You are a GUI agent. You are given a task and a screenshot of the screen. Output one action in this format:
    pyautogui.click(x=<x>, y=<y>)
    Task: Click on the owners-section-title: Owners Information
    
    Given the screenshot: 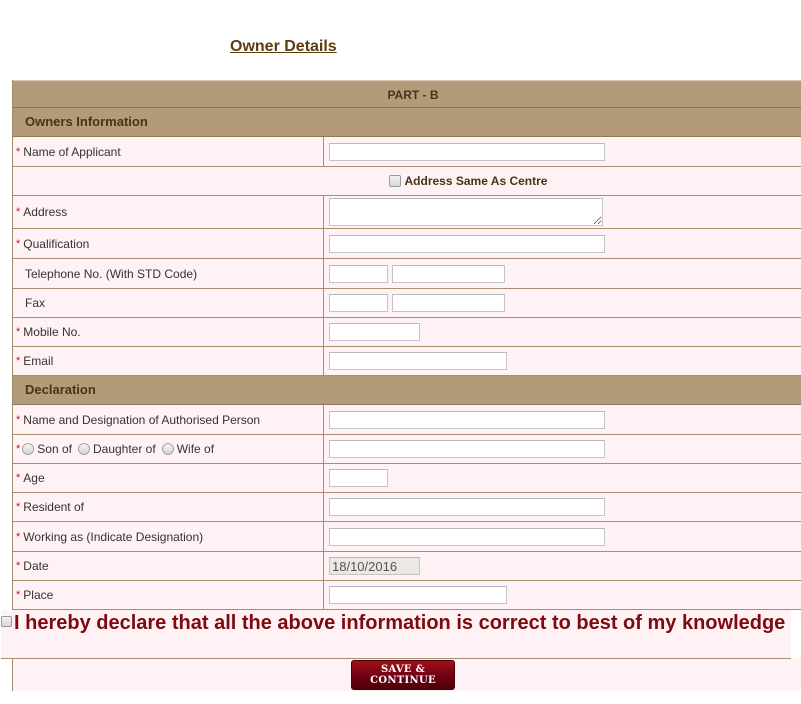 What is the action you would take?
    pyautogui.click(x=86, y=121)
    